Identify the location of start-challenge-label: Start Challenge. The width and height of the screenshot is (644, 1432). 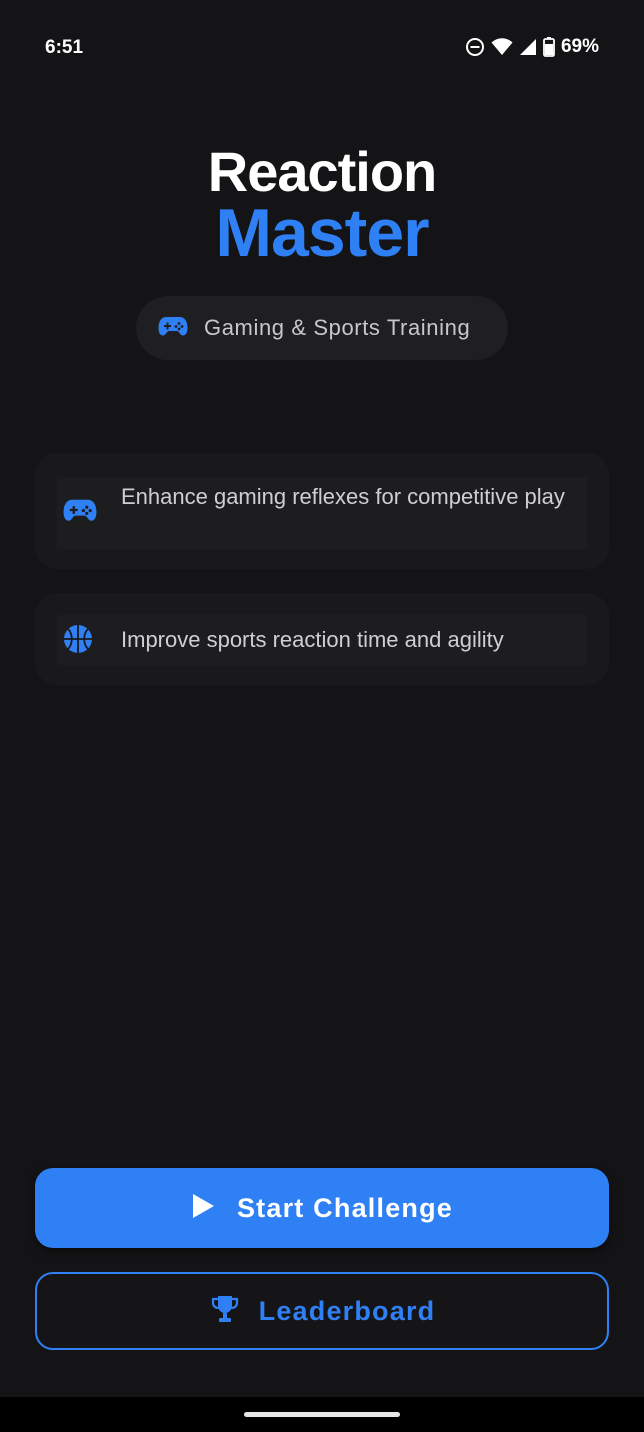
(345, 1207).